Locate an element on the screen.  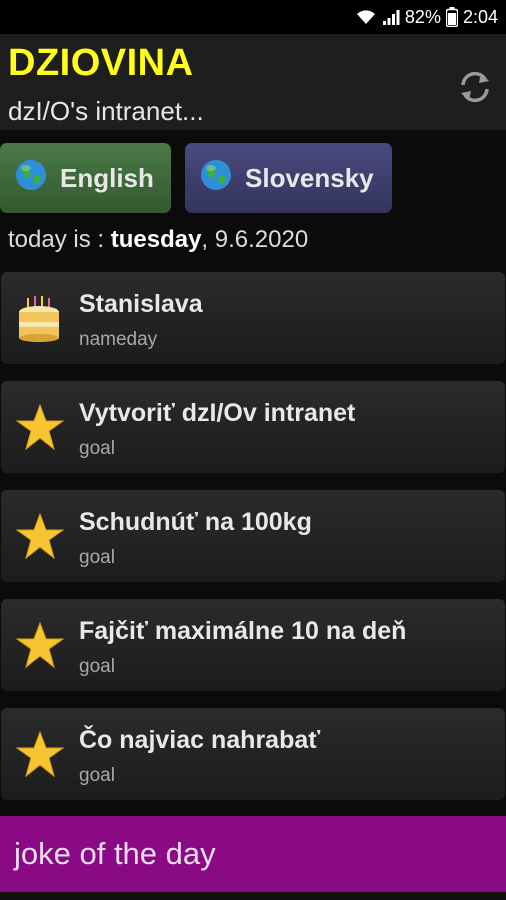
list-item-goal: Schudnúť na 100kg goal is located at coordinates (253, 536).